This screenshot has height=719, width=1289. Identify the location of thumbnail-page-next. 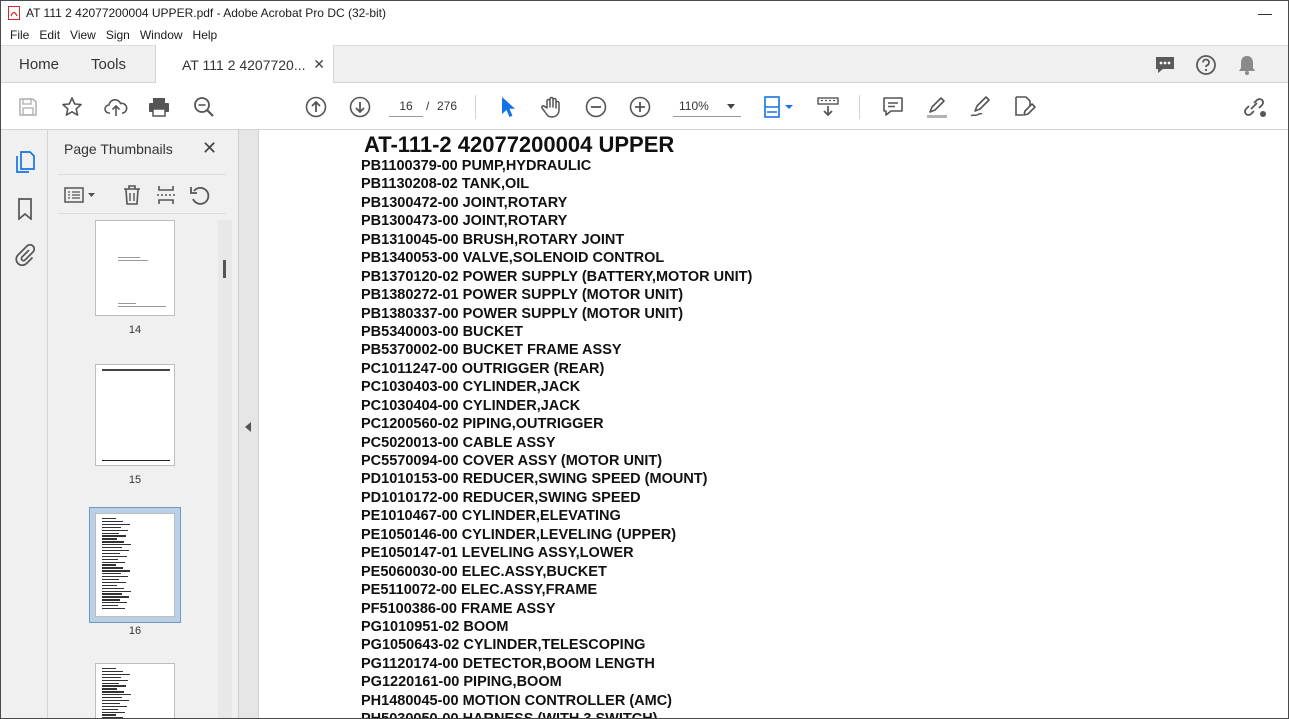
(135, 690).